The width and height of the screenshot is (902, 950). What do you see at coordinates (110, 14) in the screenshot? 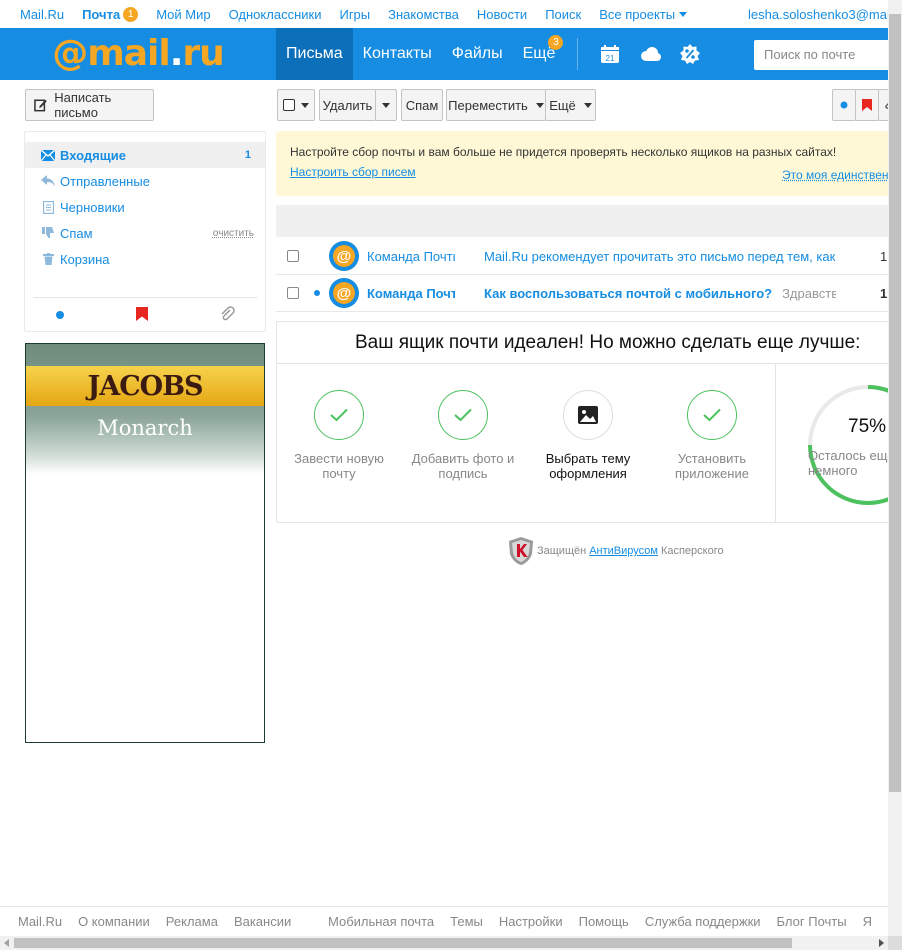
I see `portal-link-mail: Почта 1` at bounding box center [110, 14].